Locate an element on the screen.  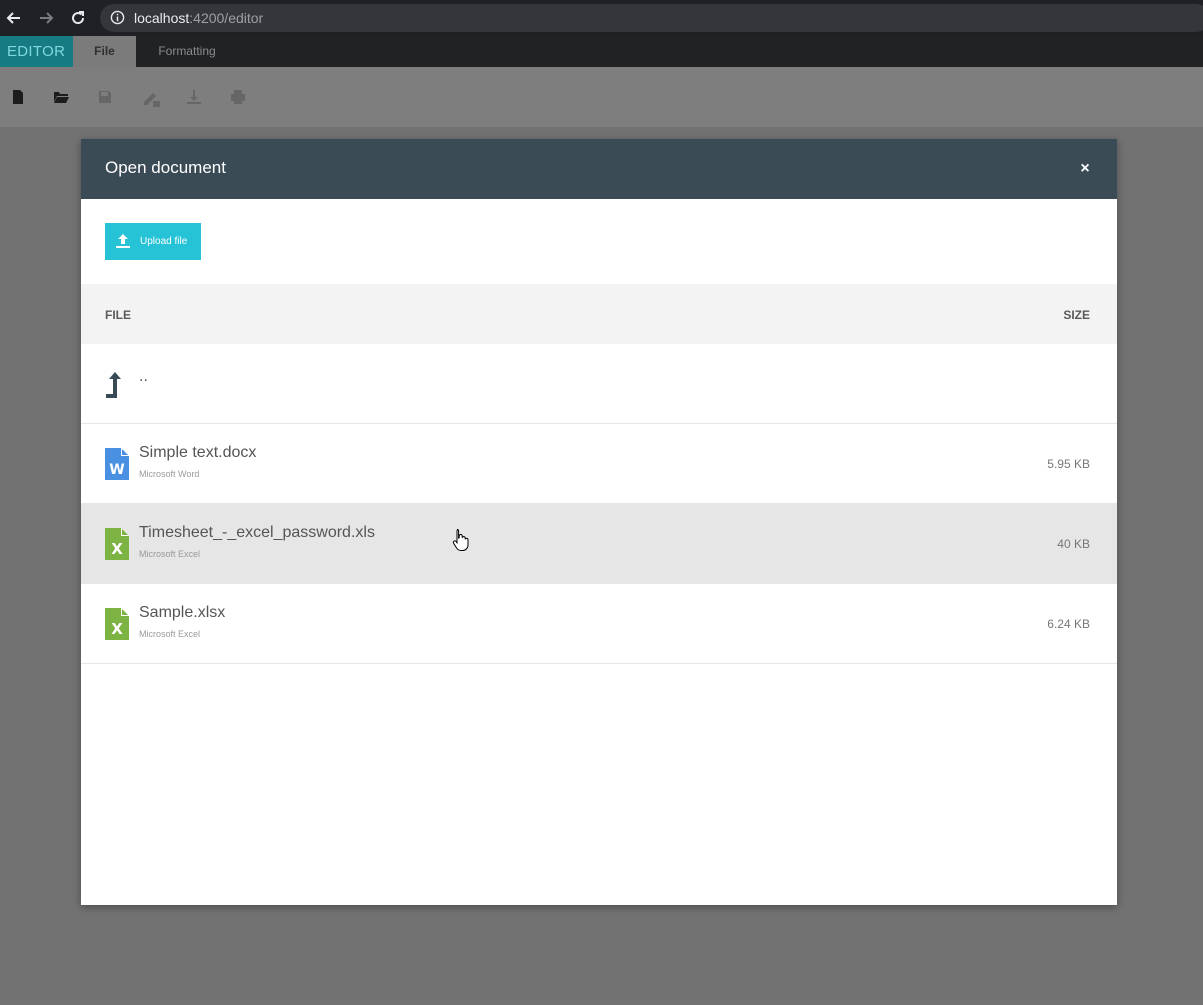
reload-icon is located at coordinates (78, 18).